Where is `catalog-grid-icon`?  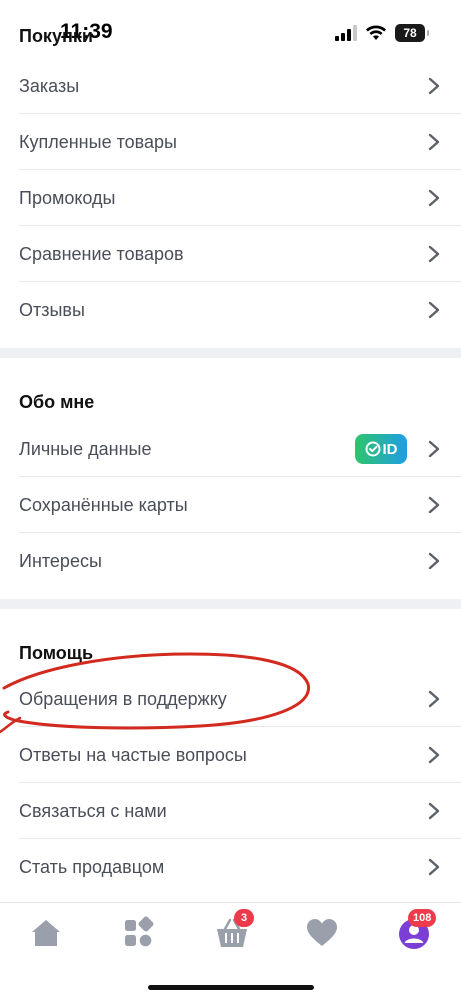 catalog-grid-icon is located at coordinates (139, 931).